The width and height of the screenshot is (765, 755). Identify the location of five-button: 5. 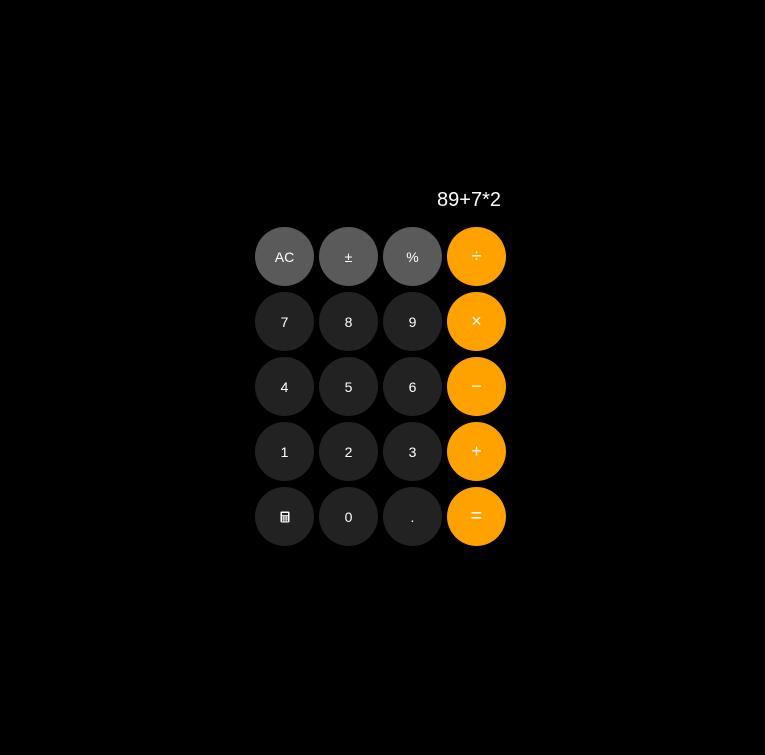
(348, 386).